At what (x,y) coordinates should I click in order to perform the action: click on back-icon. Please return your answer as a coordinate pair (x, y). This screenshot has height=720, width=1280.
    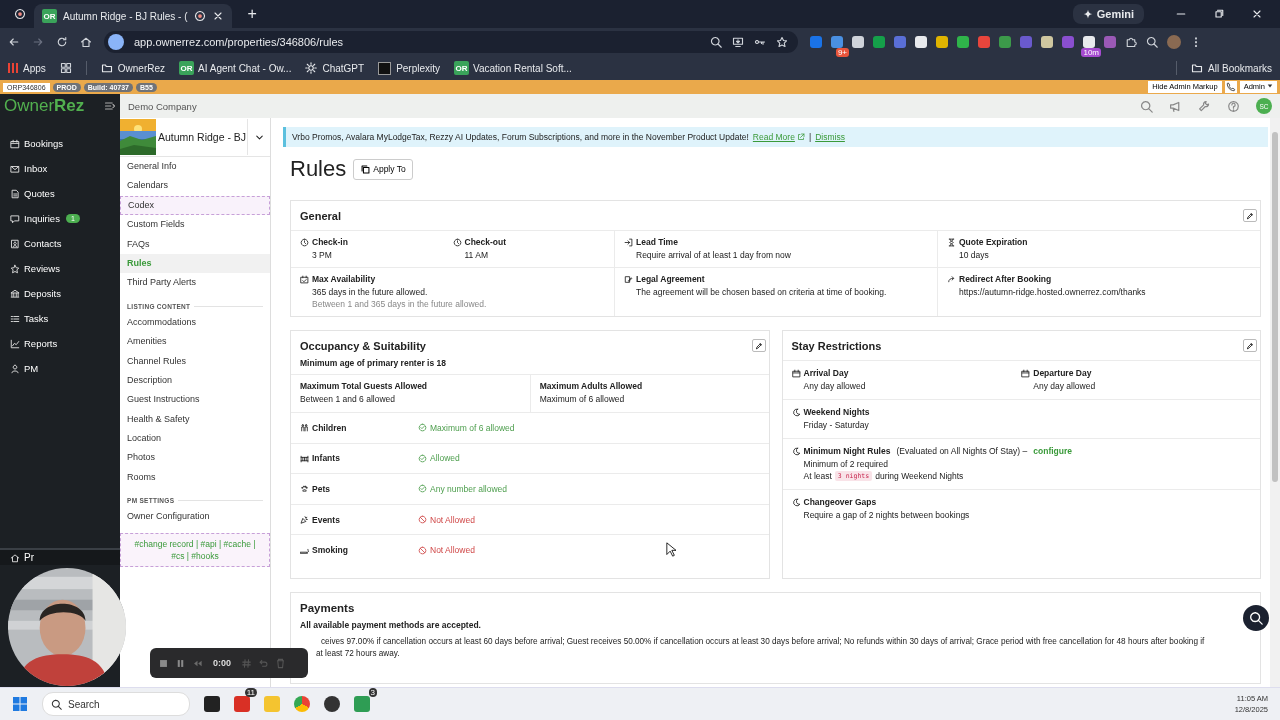
    Looking at the image, I should click on (14, 42).